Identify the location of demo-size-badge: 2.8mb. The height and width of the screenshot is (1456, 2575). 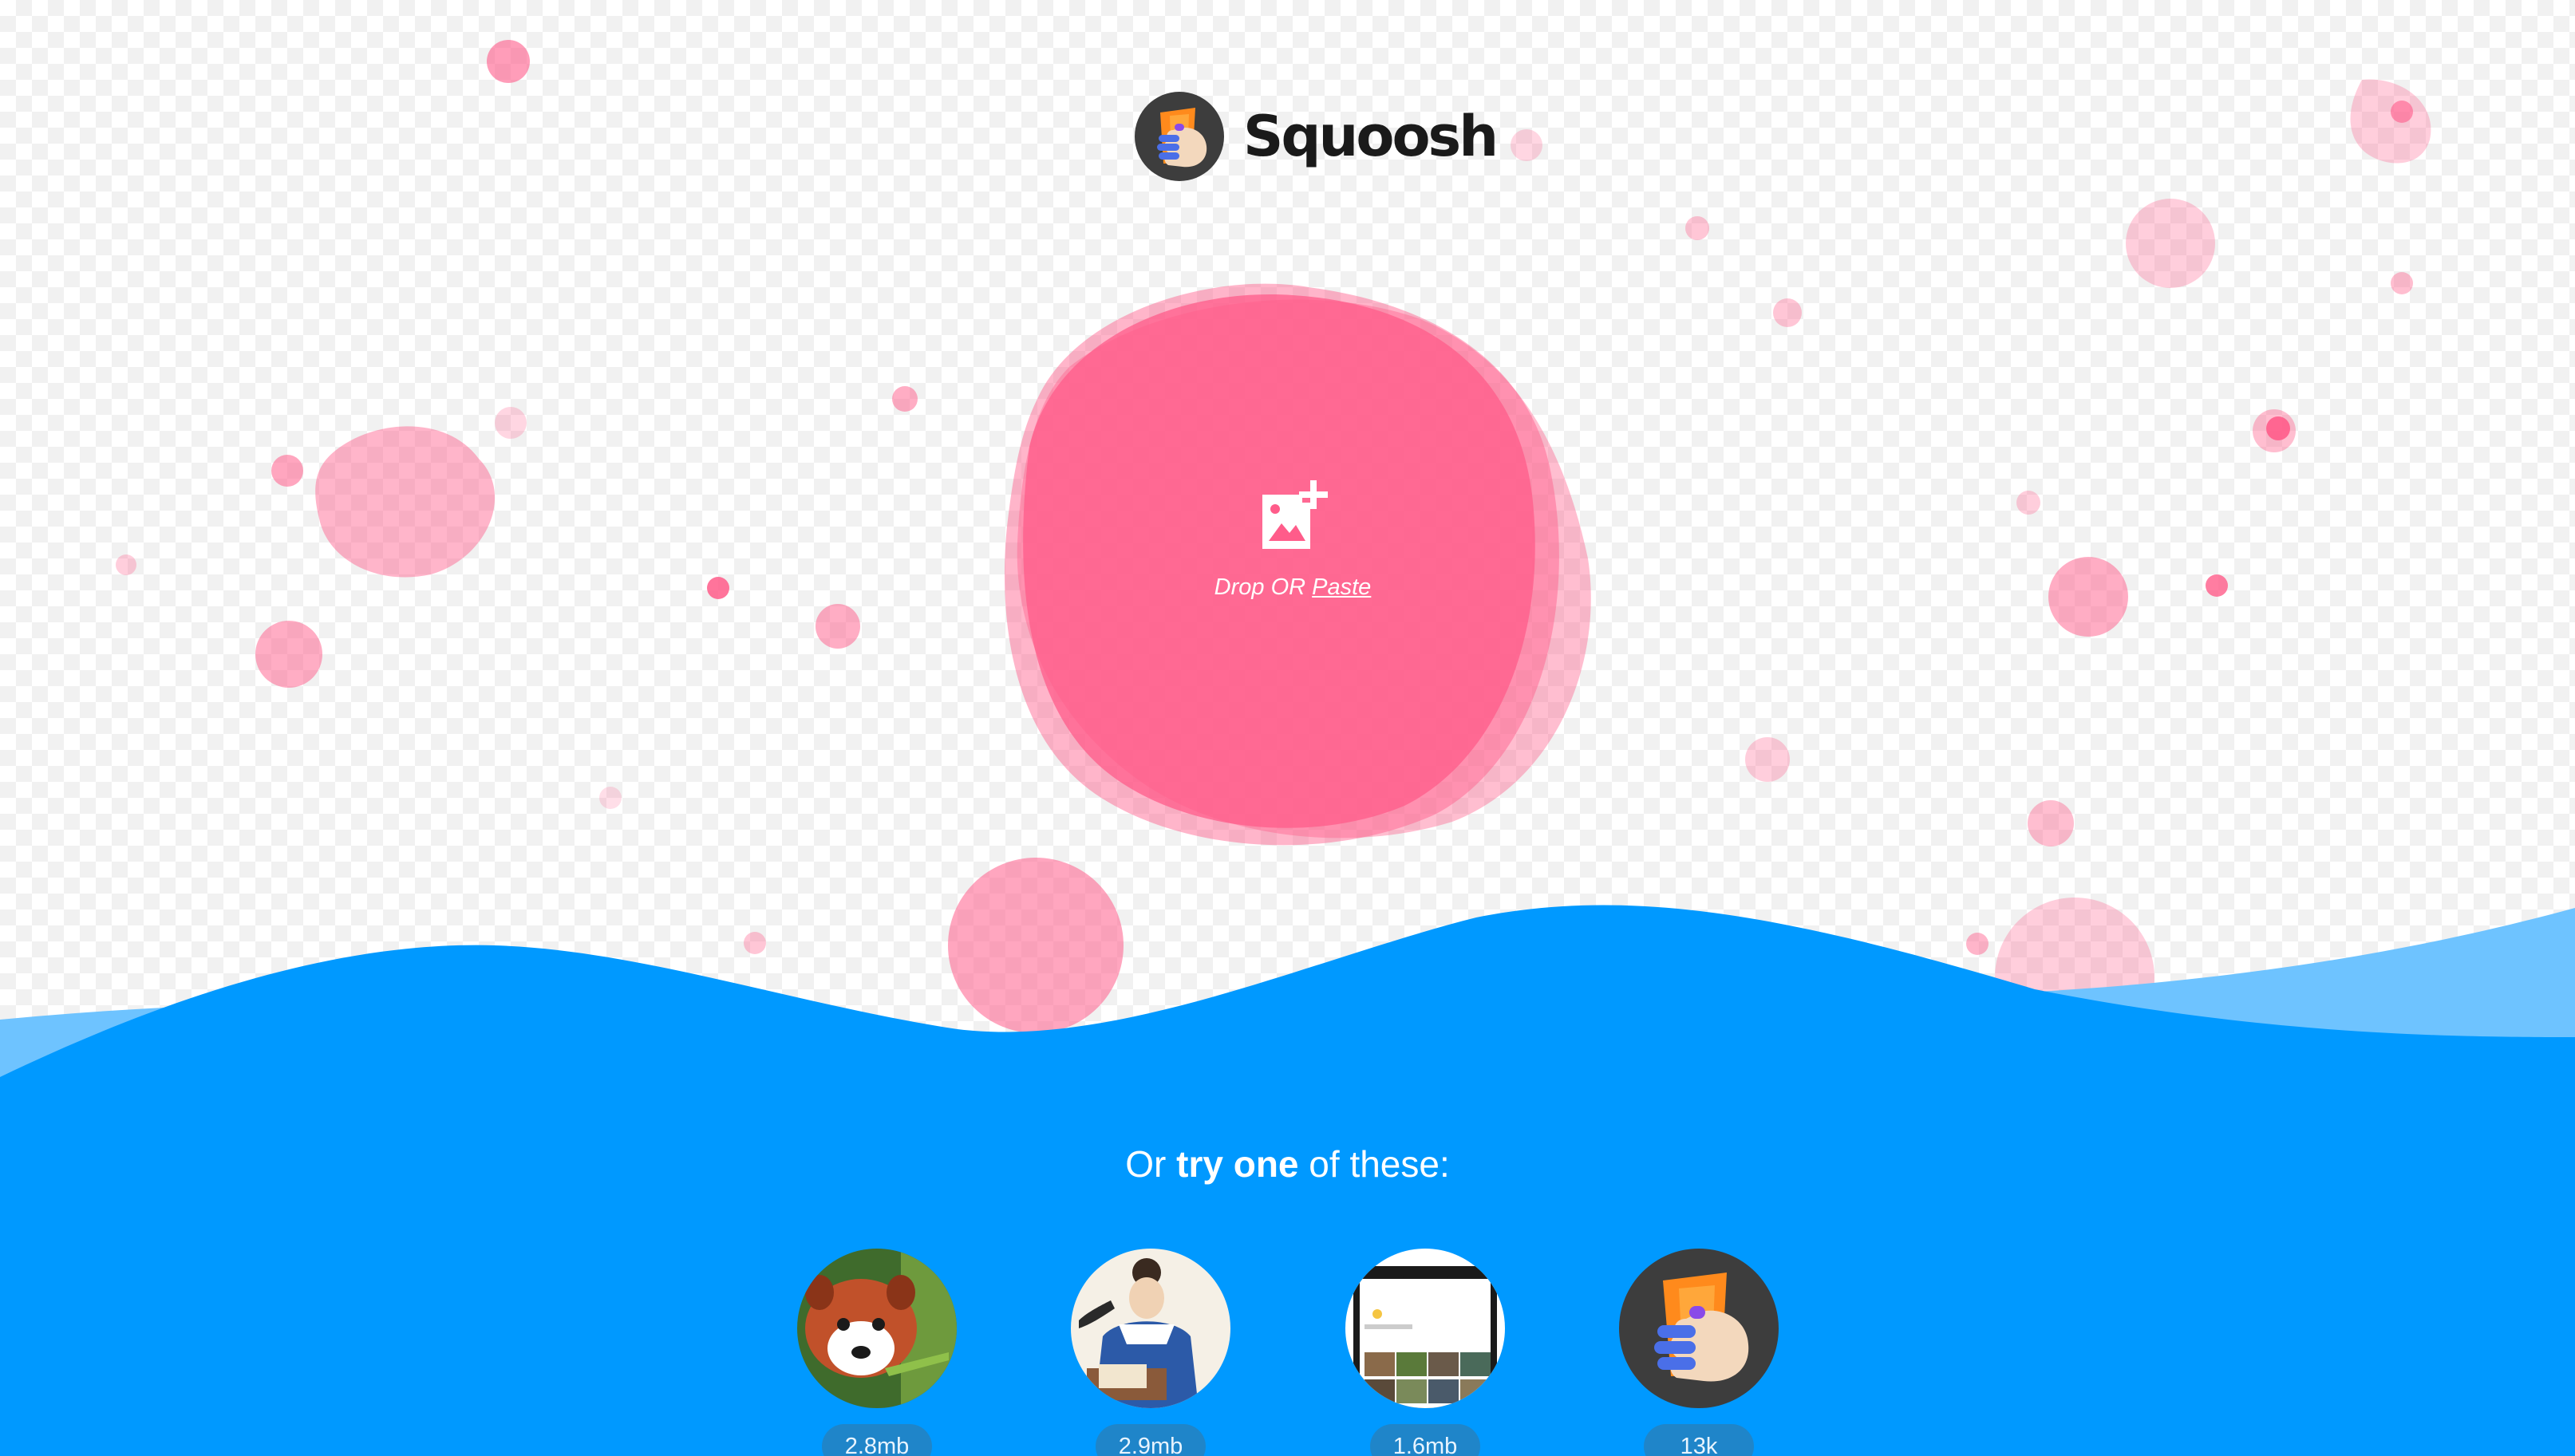
(877, 1440).